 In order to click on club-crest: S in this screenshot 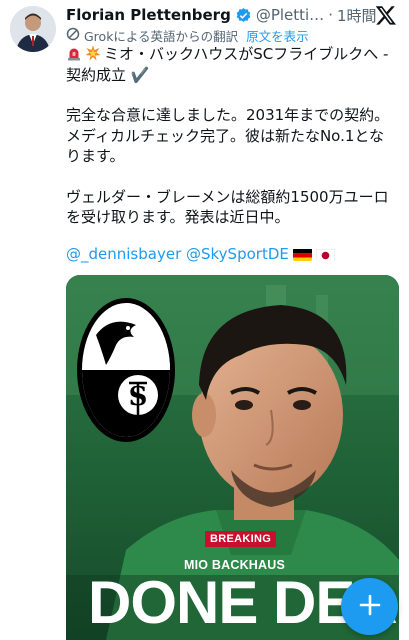, I will do `click(126, 370)`.